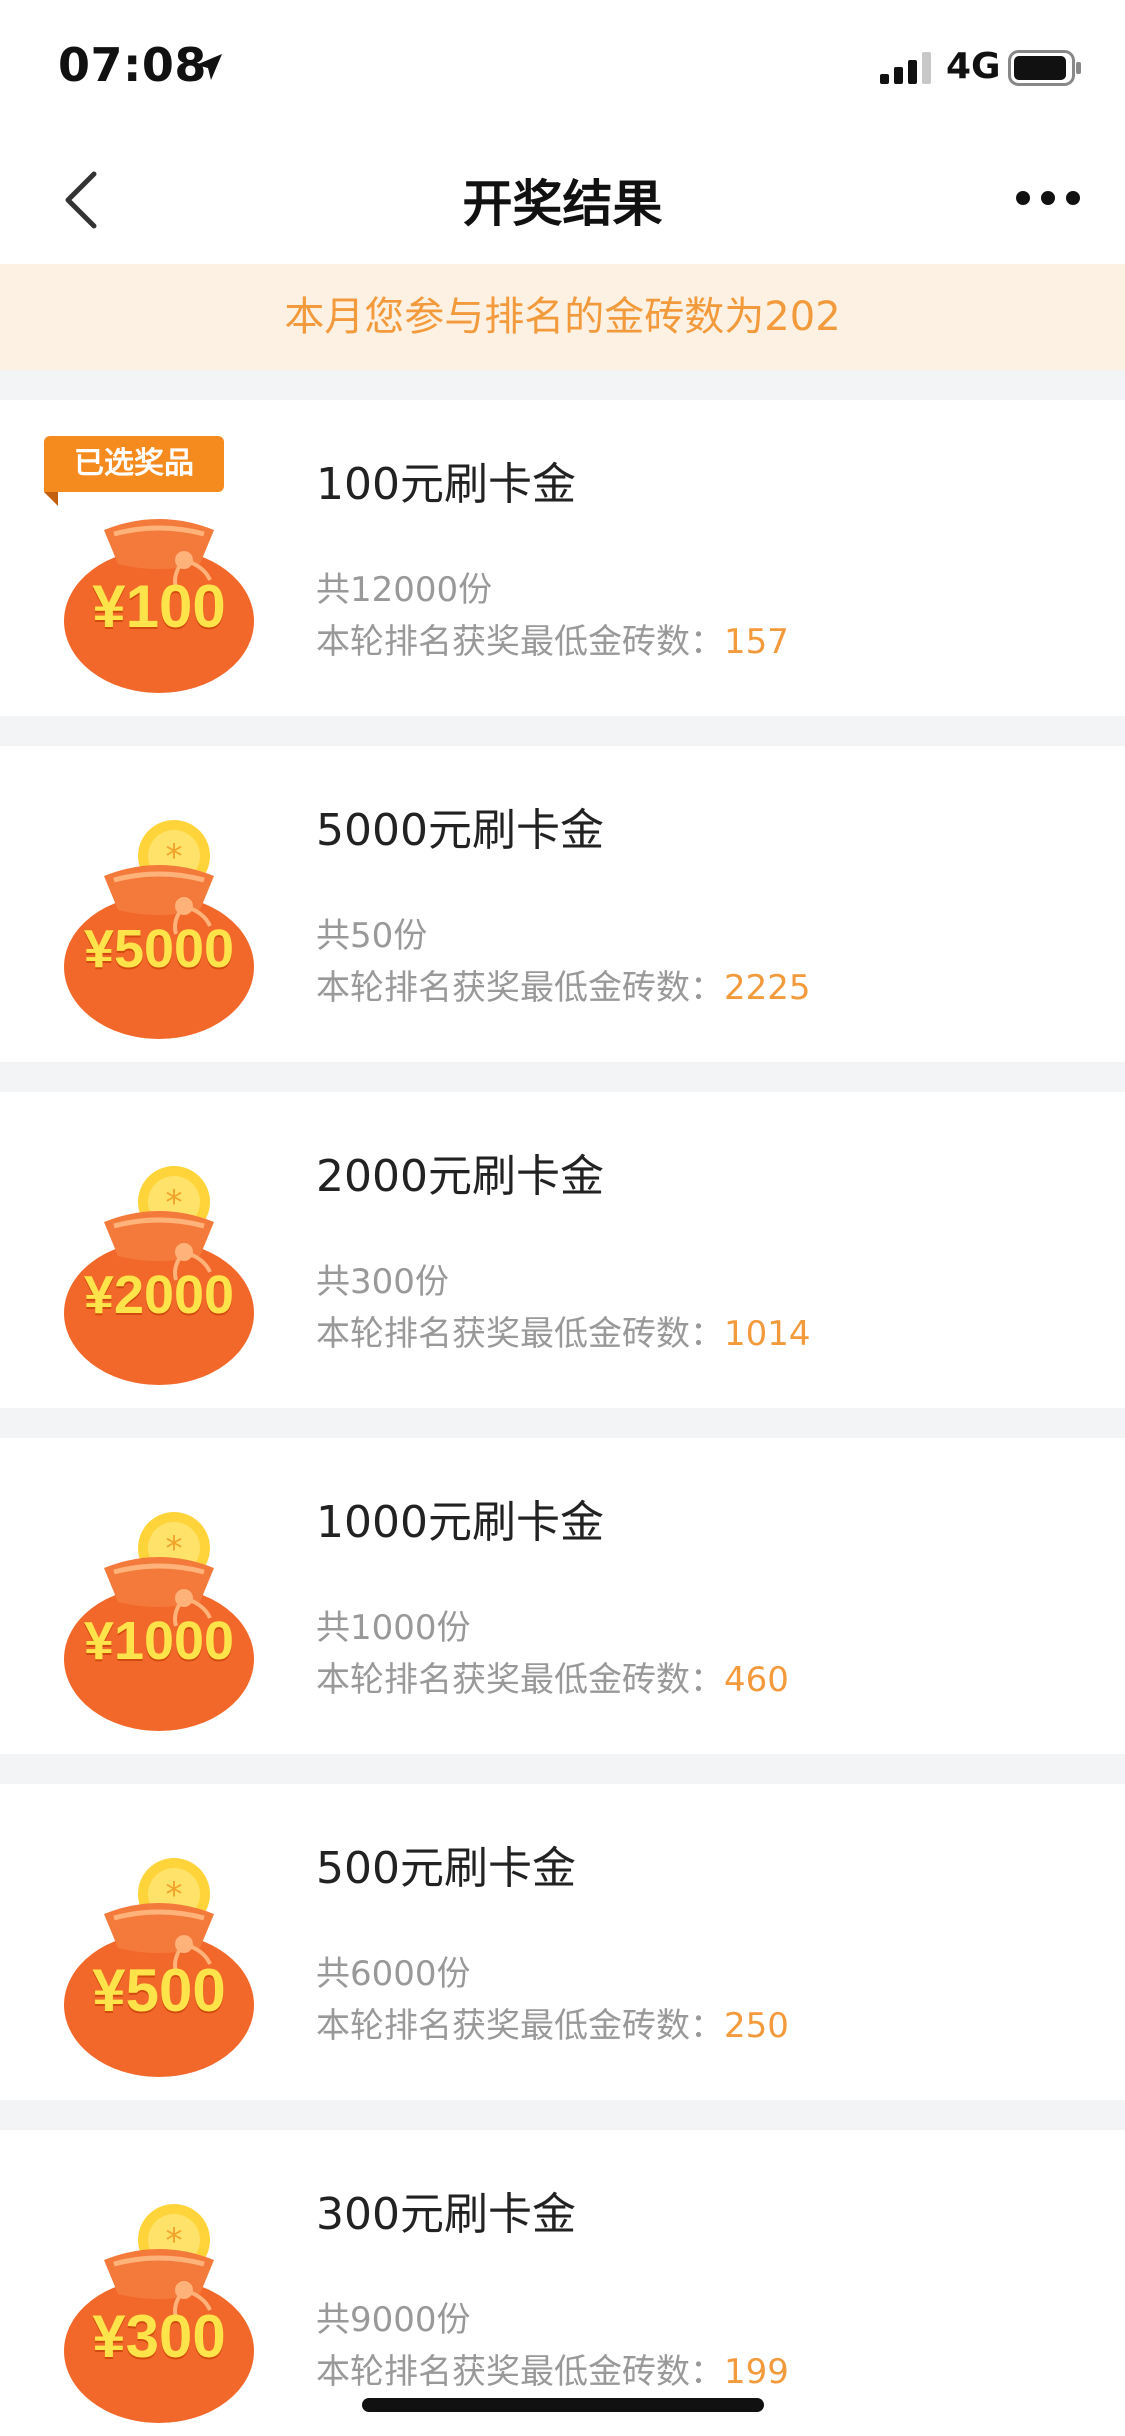 Image resolution: width=1125 pixels, height=2436 pixels. Describe the element at coordinates (393, 1628) in the screenshot. I see `prize-count: 共1000份` at that location.